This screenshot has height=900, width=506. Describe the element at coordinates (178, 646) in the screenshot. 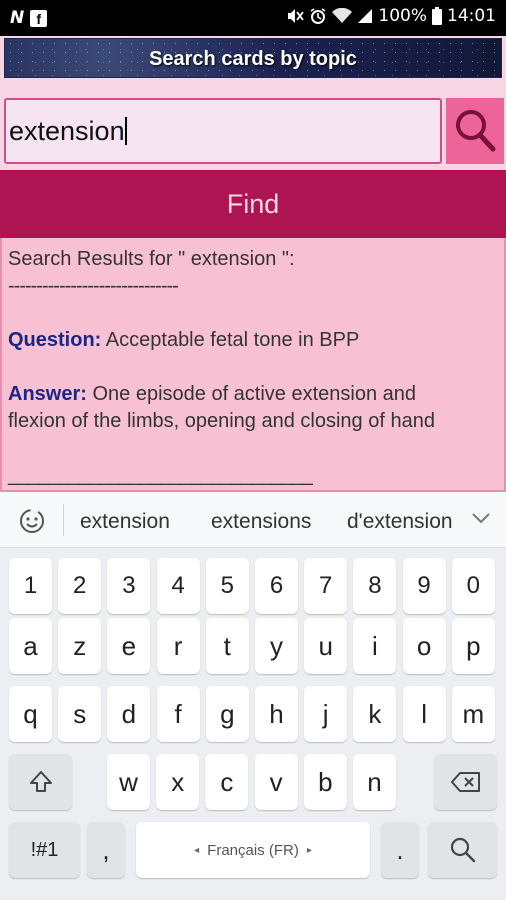

I see `letter-key-r: r` at that location.